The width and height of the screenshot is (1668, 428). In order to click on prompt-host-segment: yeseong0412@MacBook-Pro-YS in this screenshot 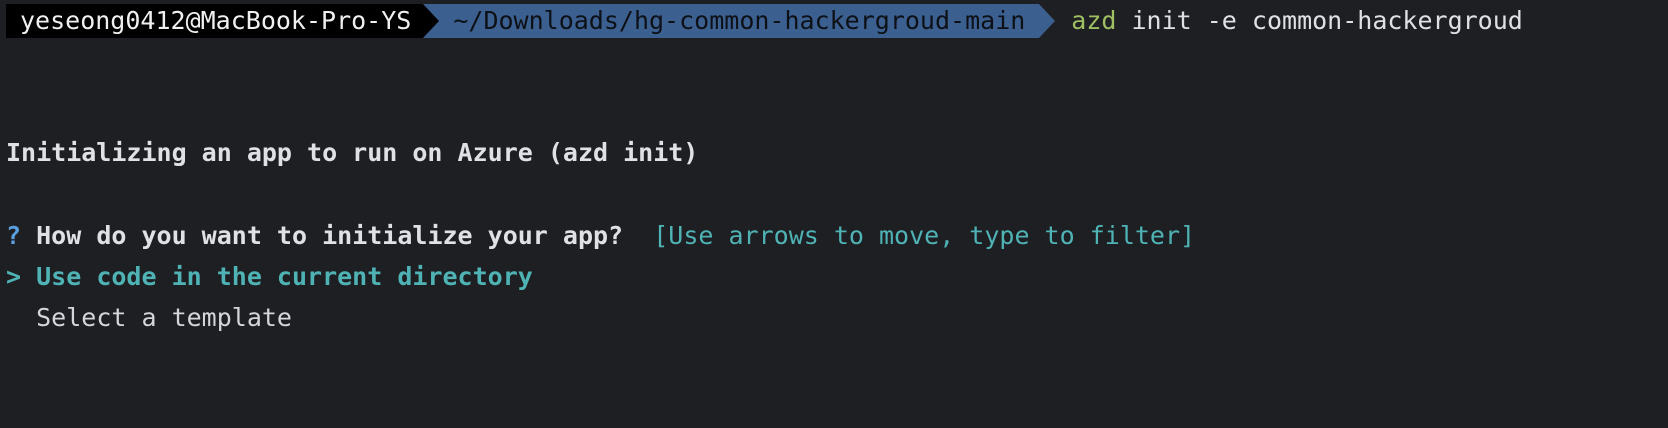, I will do `click(215, 21)`.